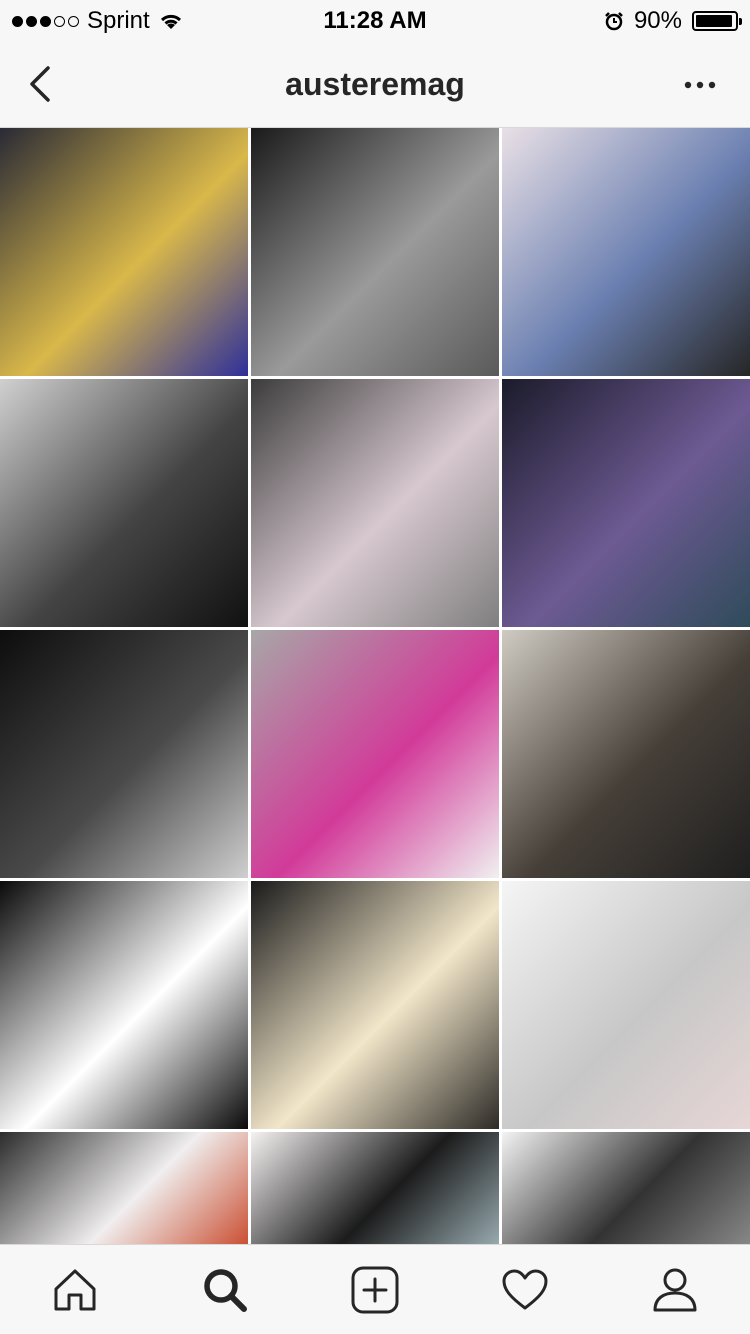  I want to click on home-icon, so click(75, 1290).